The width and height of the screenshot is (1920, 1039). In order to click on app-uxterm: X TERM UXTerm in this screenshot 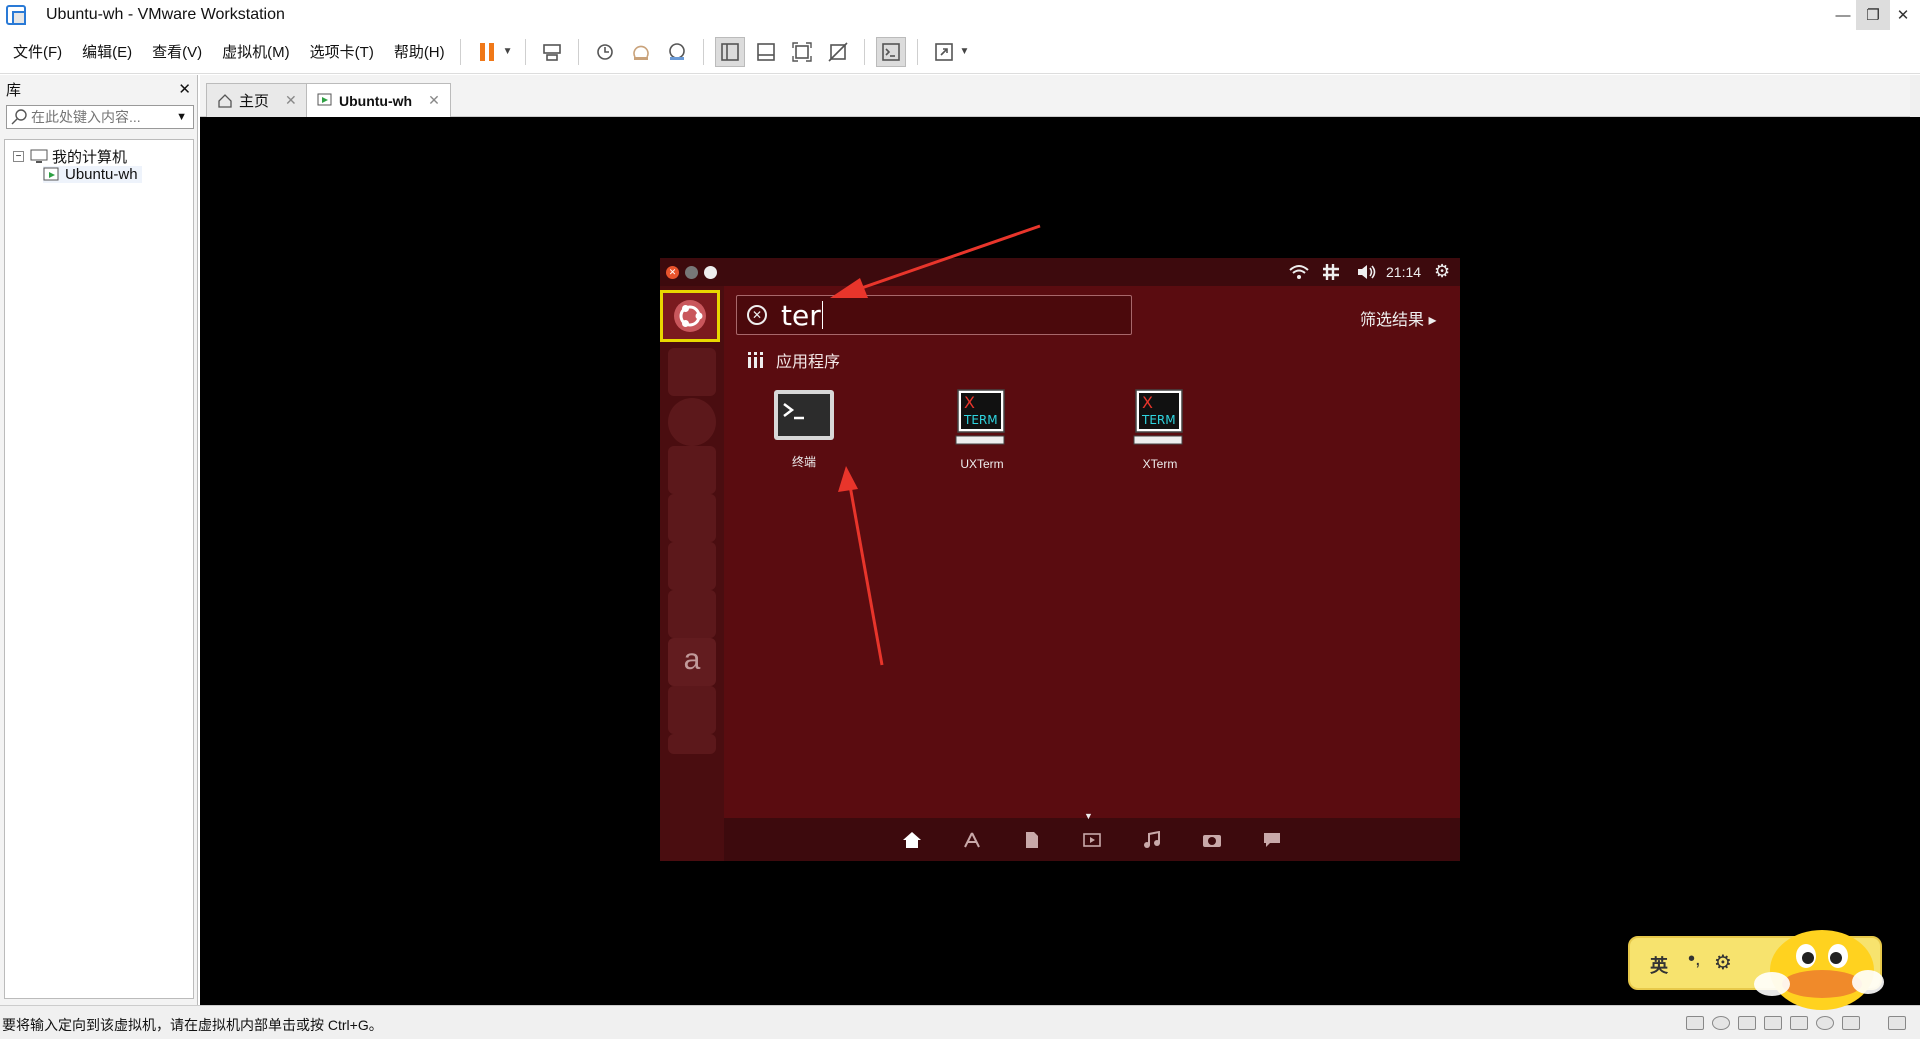, I will do `click(982, 429)`.